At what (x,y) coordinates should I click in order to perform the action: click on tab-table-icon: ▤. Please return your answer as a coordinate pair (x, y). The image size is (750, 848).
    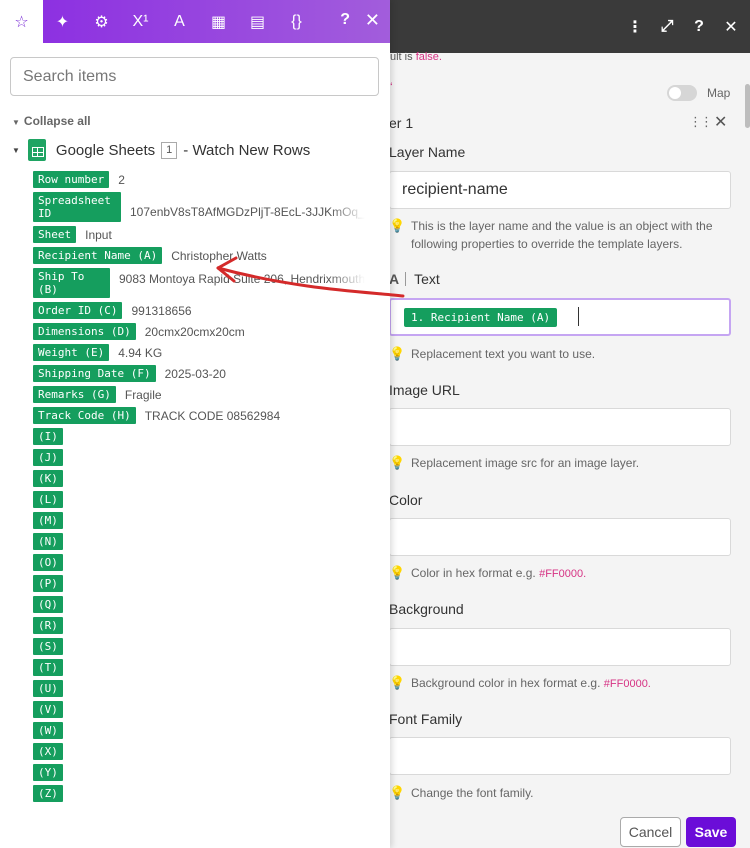
    Looking at the image, I should click on (257, 21).